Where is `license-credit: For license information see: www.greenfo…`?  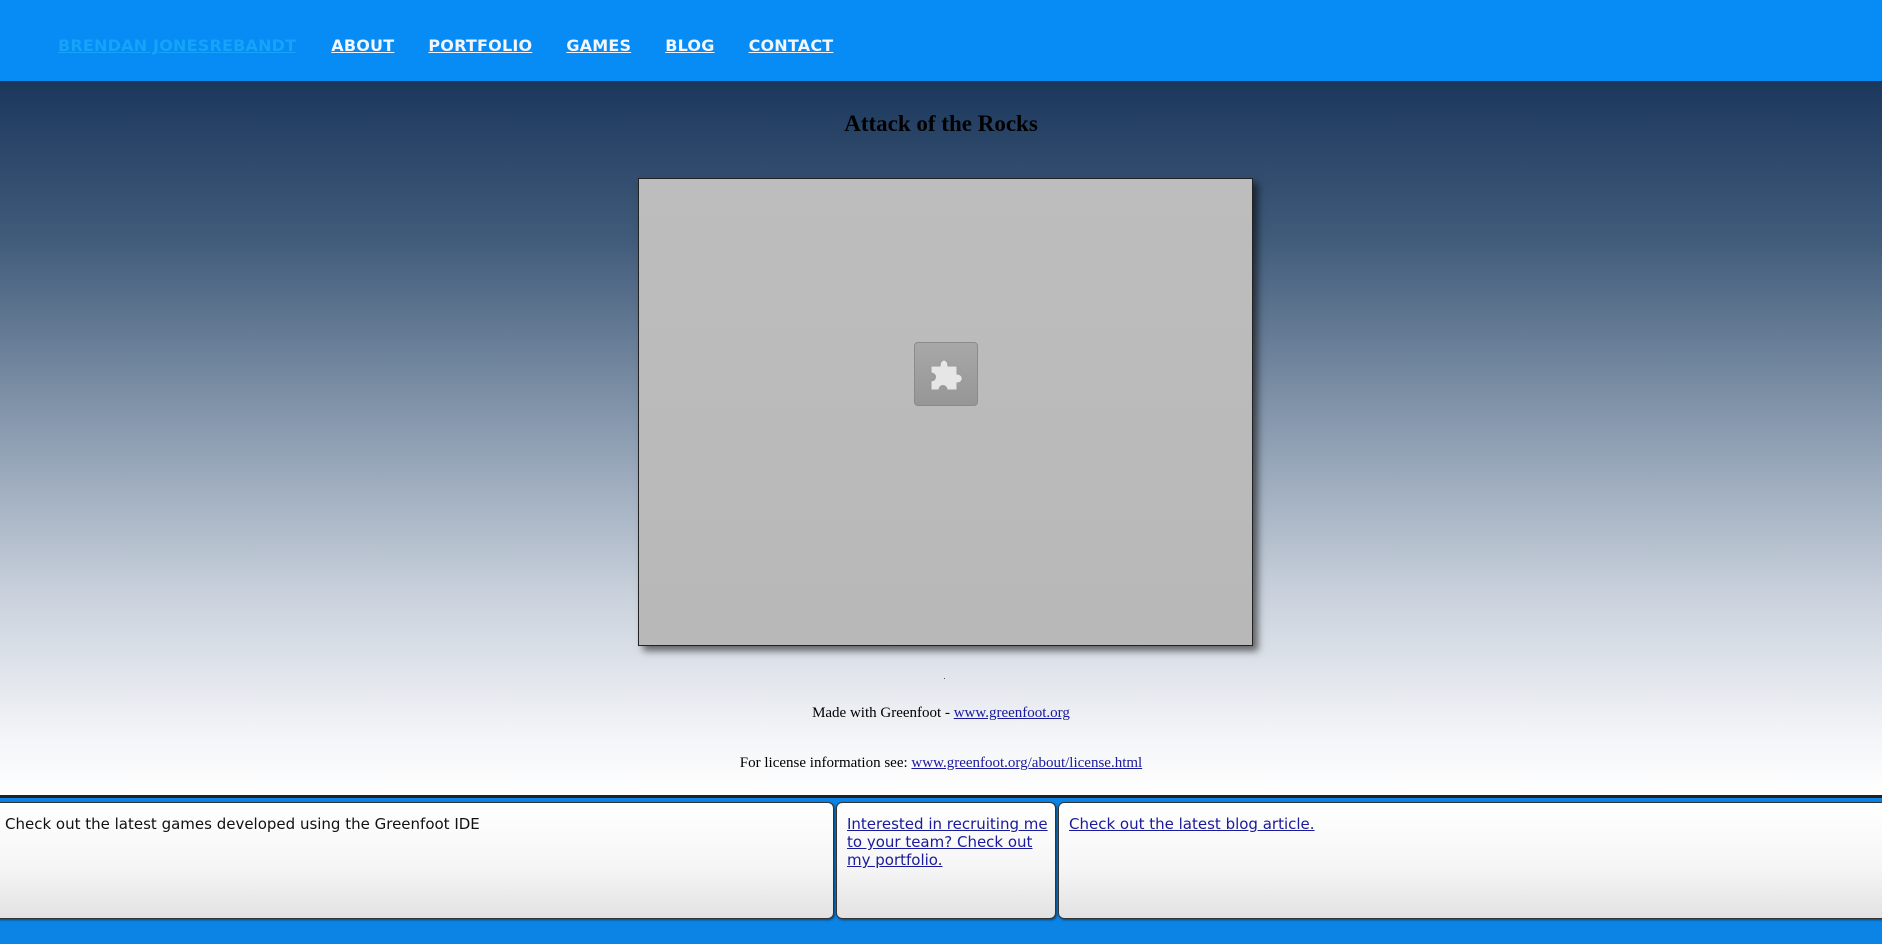
license-credit: For license information see: www.greenfo… is located at coordinates (941, 763).